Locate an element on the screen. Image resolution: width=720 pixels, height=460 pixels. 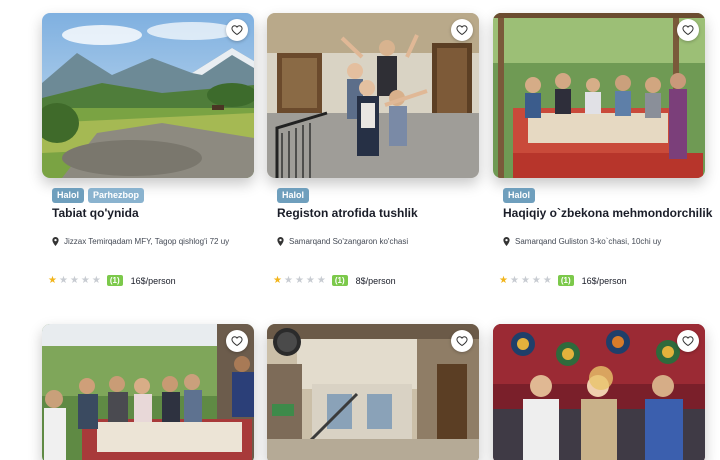
listing-photo-women-suzani is located at coordinates (599, 392).